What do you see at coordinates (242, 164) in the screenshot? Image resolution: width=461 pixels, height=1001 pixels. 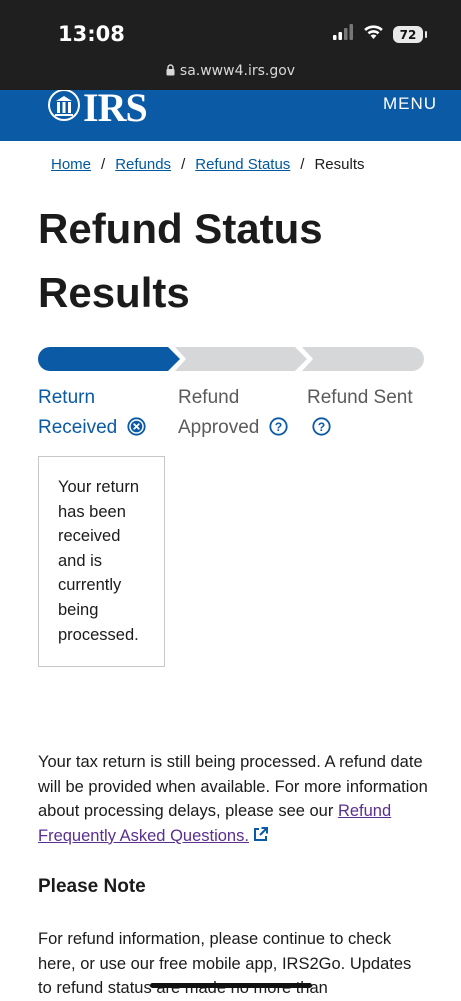 I see `breadcrumb-refund-status-link: Refund Status` at bounding box center [242, 164].